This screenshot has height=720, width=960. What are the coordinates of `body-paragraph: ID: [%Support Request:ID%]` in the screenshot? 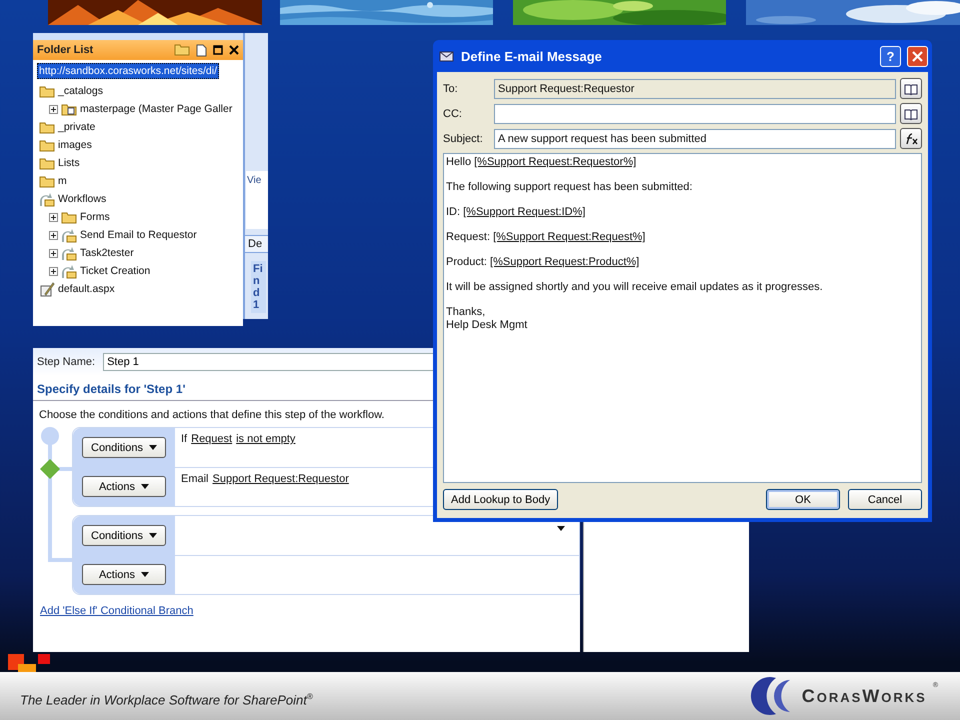 It's located at (516, 212).